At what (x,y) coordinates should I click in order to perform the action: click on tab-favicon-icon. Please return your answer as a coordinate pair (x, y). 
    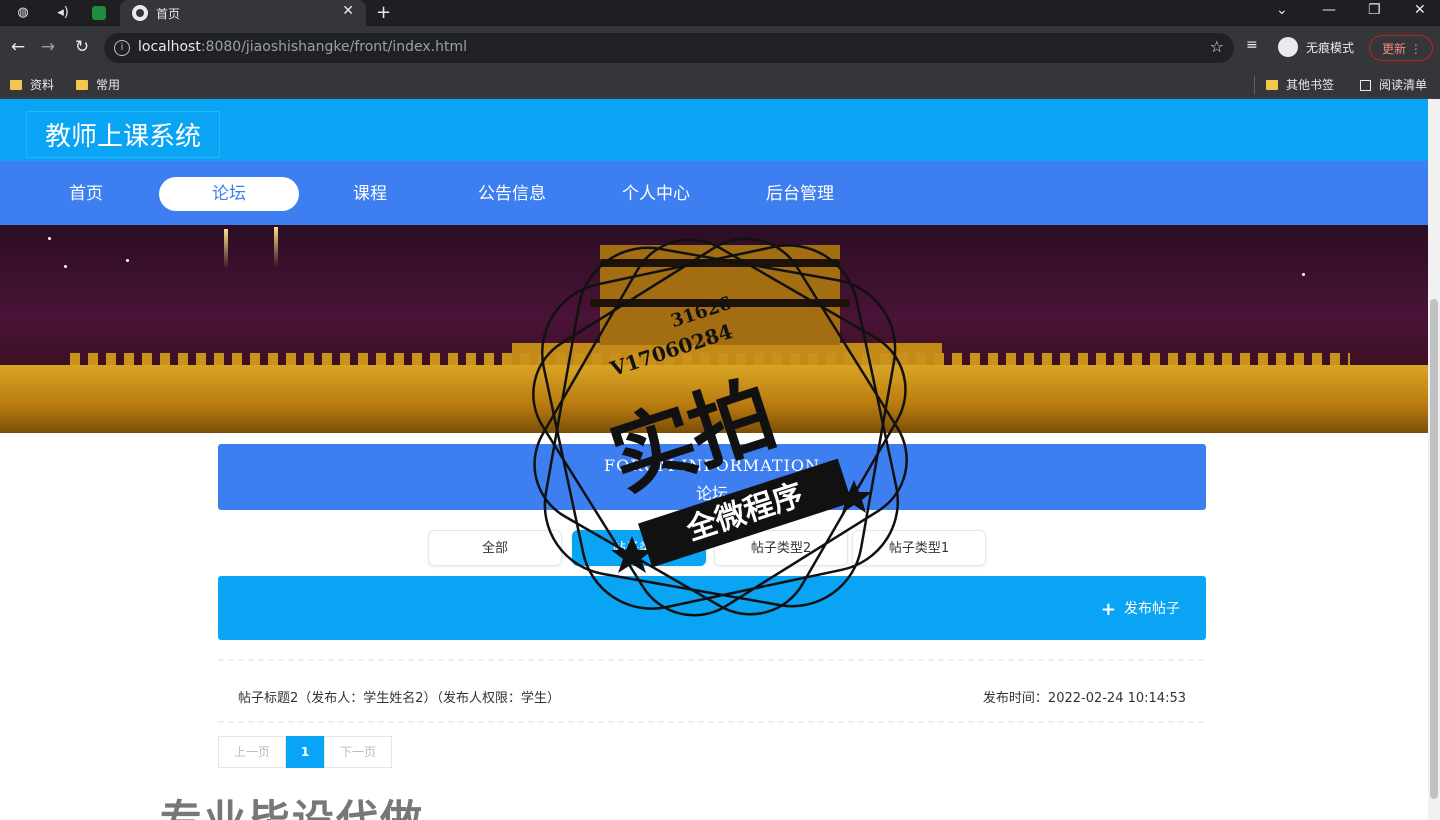
    Looking at the image, I should click on (140, 13).